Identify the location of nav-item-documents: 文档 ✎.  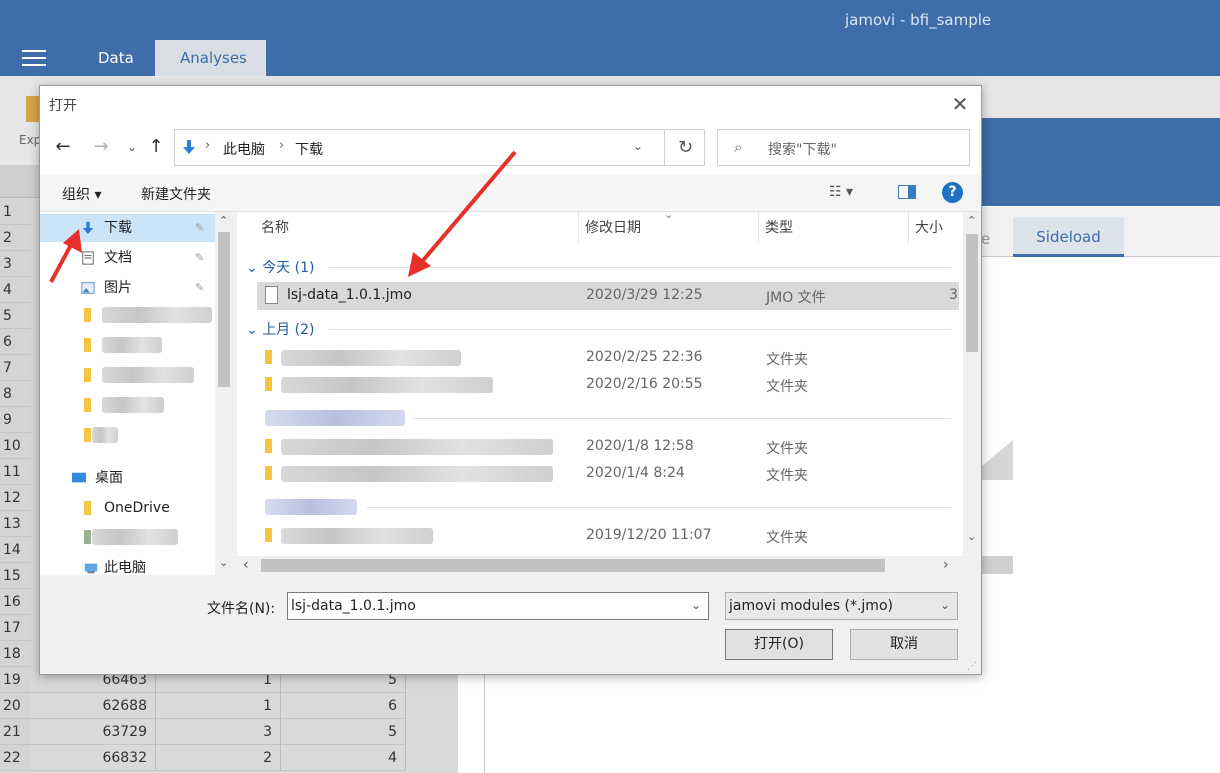
(127, 258).